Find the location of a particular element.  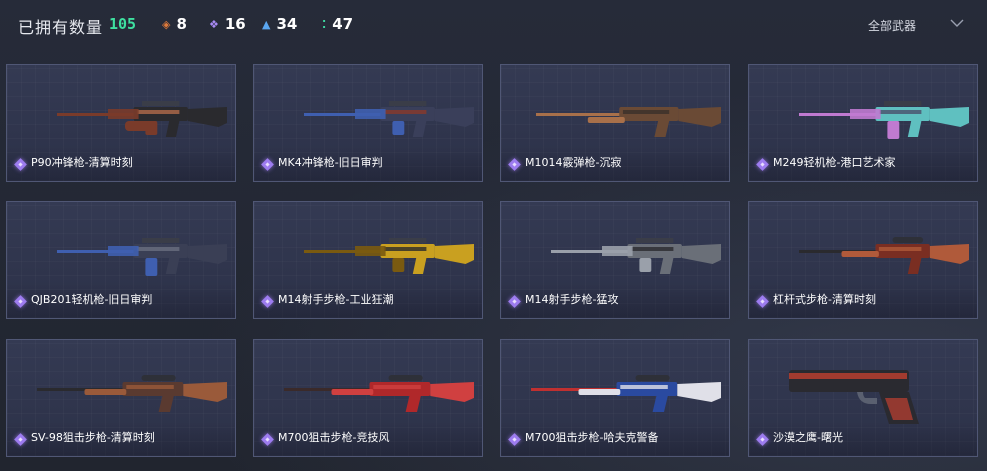

stat-orange-value: 8 is located at coordinates (181, 24).